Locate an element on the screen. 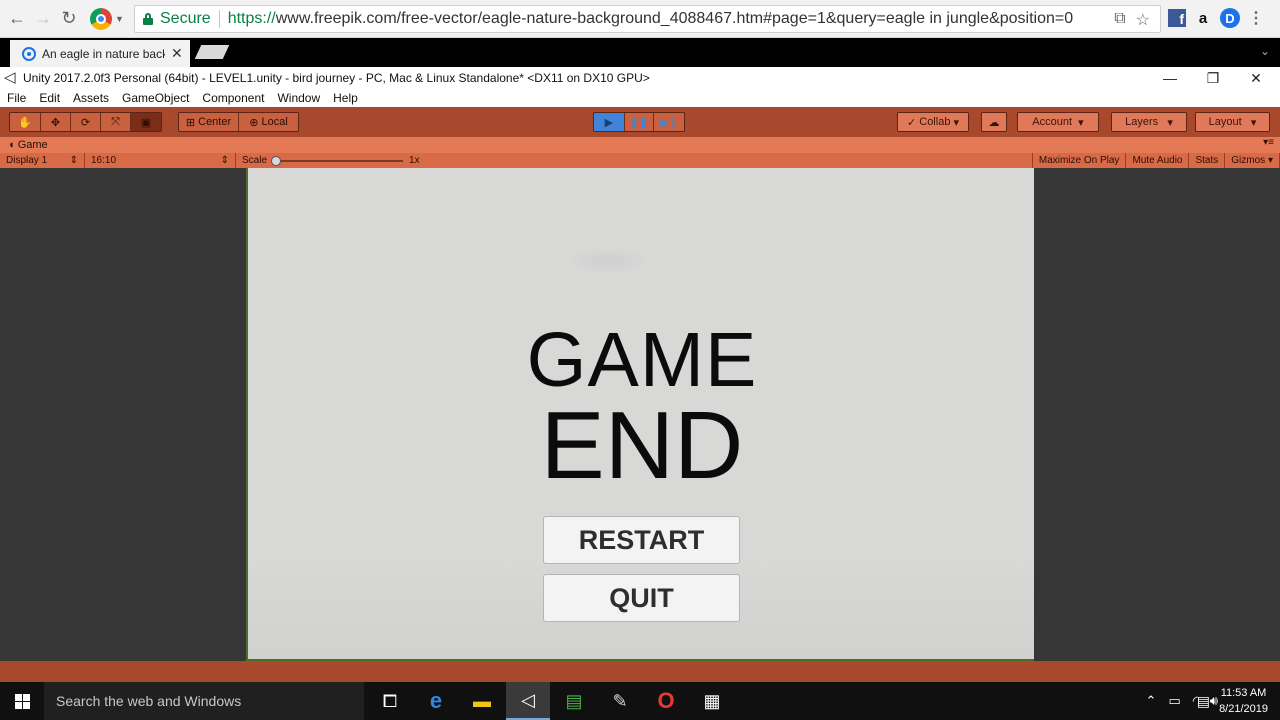  play-controls: ▶ ❚❚ ▶❙ is located at coordinates (639, 122).